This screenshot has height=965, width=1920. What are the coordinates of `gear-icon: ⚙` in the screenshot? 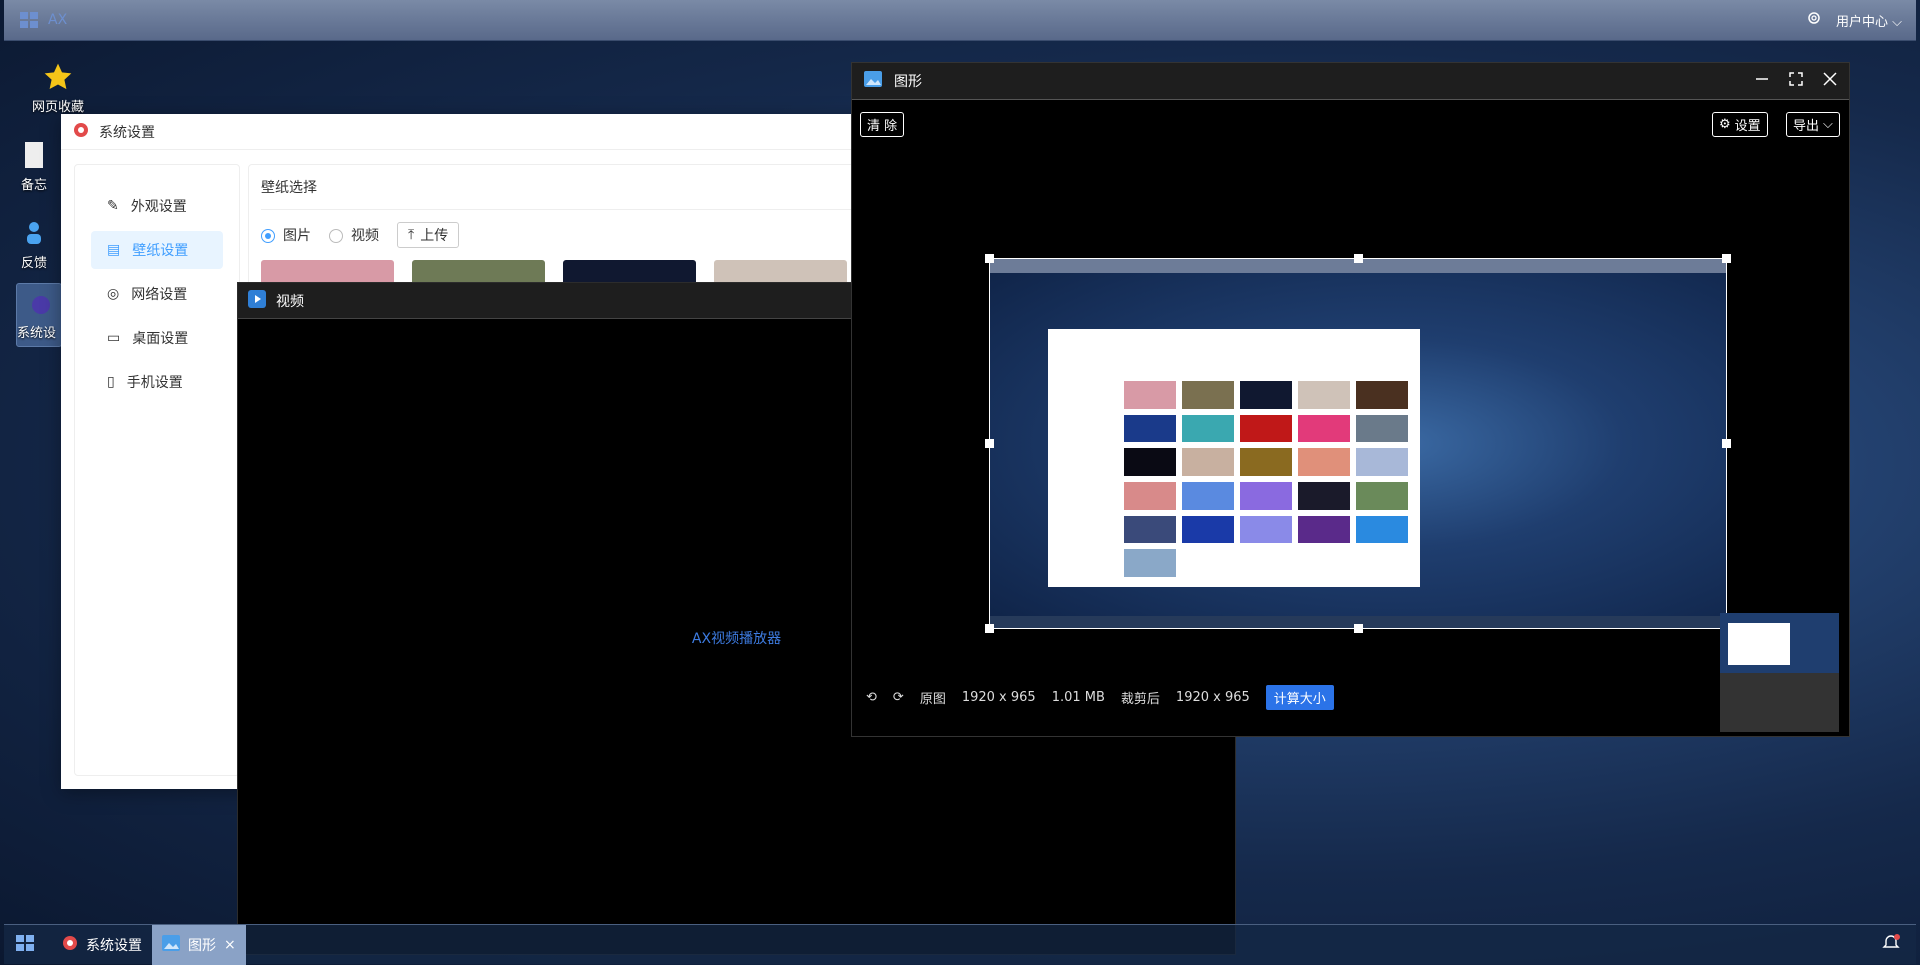 It's located at (1725, 124).